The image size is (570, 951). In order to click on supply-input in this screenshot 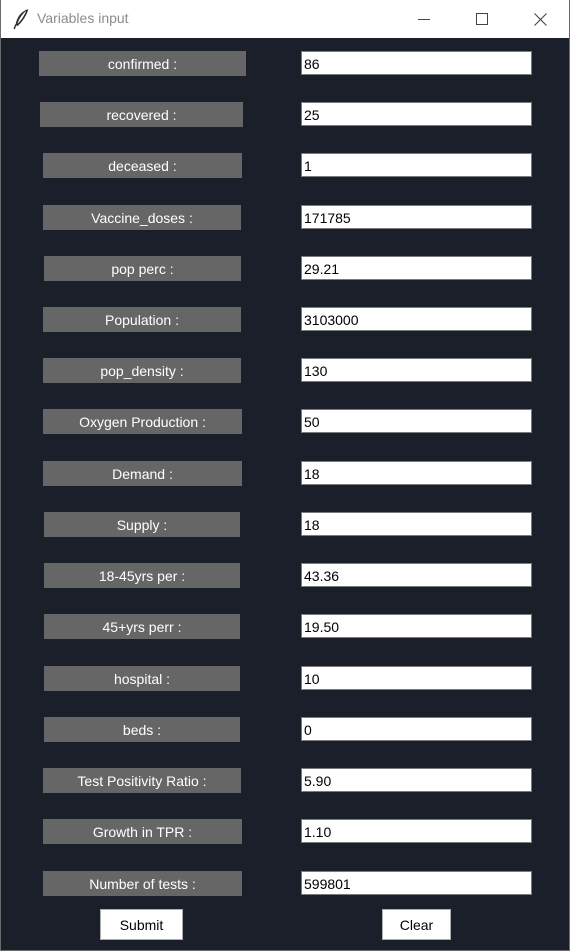, I will do `click(416, 524)`.